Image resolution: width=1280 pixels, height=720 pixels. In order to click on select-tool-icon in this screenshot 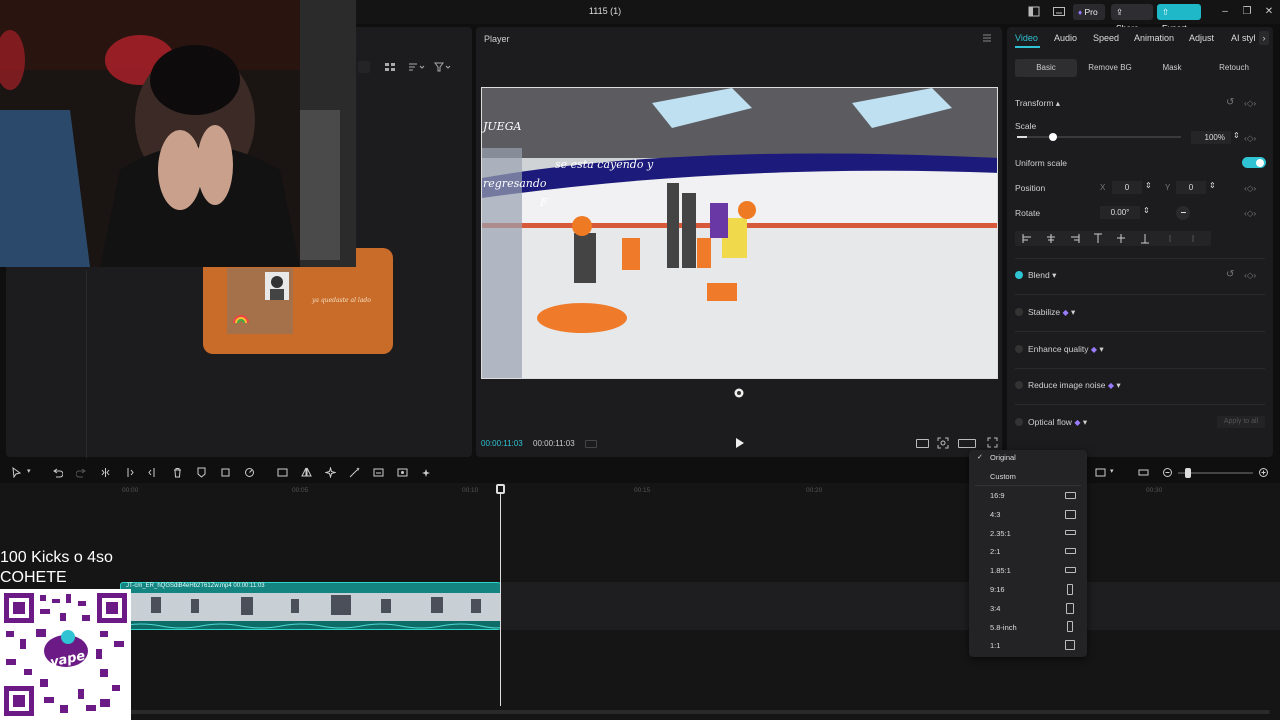, I will do `click(16, 472)`.